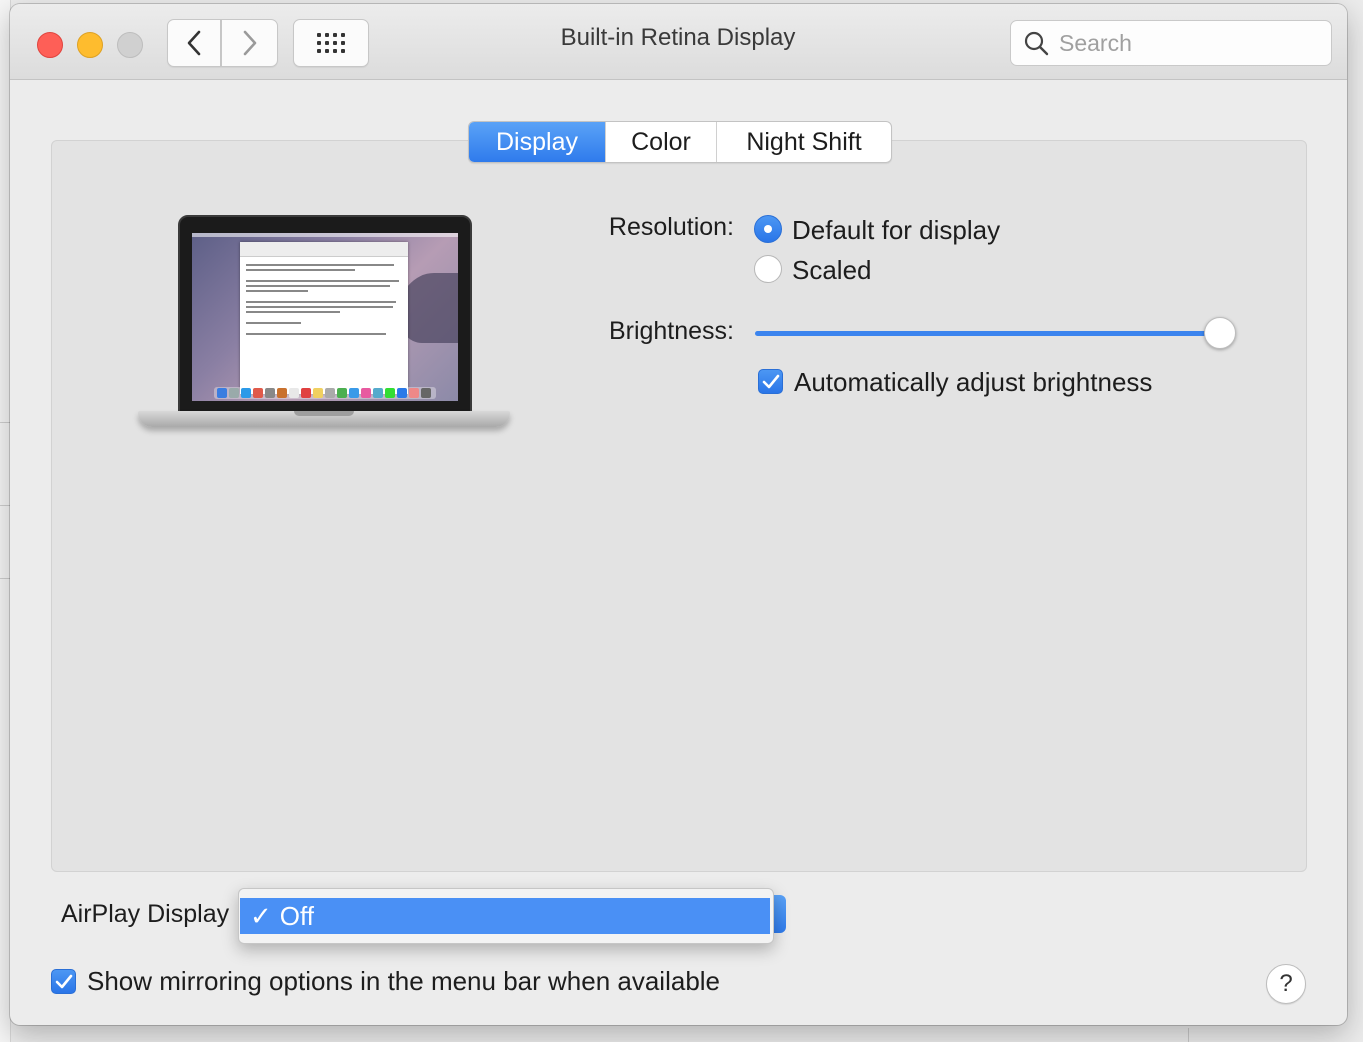 This screenshot has height=1042, width=1363. What do you see at coordinates (1286, 984) in the screenshot?
I see `help-button: ?` at bounding box center [1286, 984].